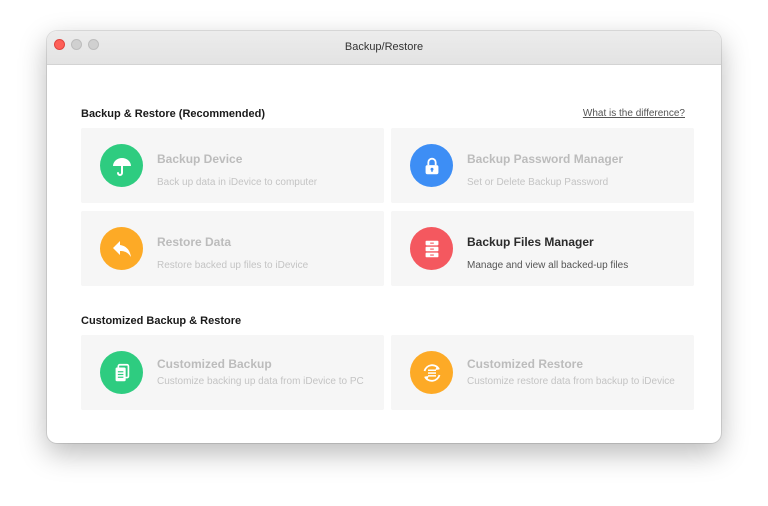 This screenshot has width=768, height=506. I want to click on difference-help-link: What is the difference?, so click(634, 113).